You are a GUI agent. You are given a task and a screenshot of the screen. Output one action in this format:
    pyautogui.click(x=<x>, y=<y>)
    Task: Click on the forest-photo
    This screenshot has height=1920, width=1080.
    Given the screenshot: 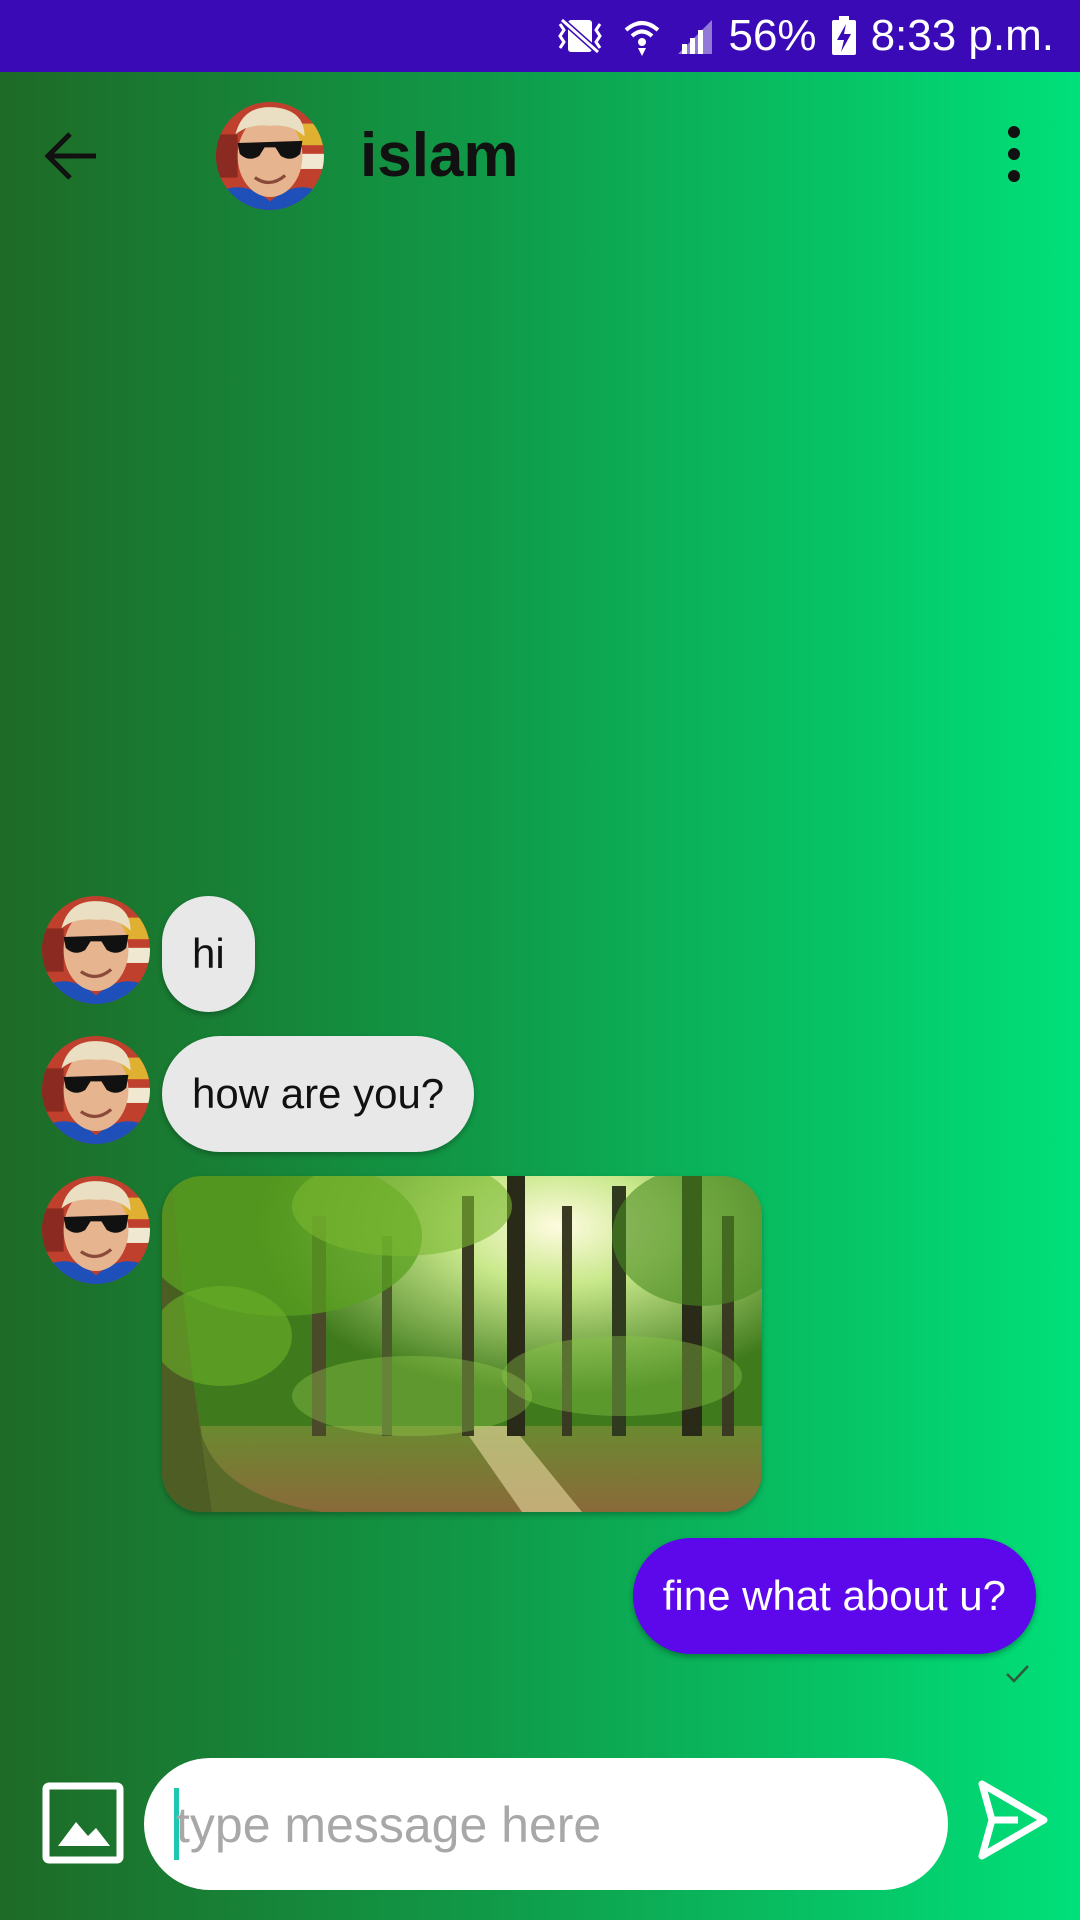 What is the action you would take?
    pyautogui.click(x=462, y=1344)
    